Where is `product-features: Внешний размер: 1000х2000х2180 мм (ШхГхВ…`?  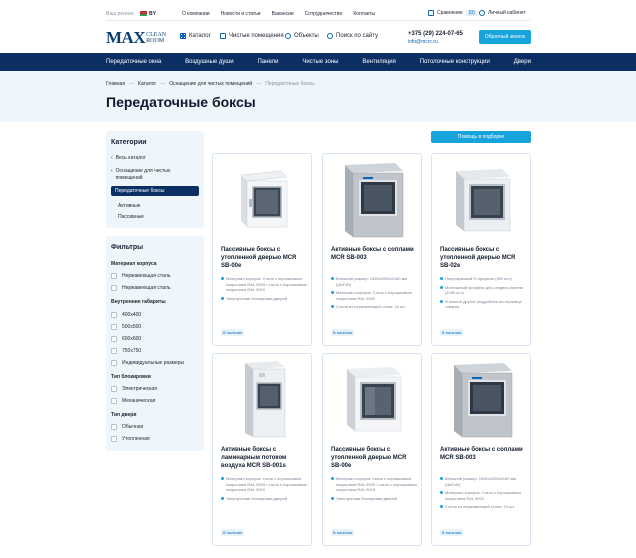
product-features: Внешний размер: 1000х2000х2180 мм (ШхГхВ… is located at coordinates (484, 494).